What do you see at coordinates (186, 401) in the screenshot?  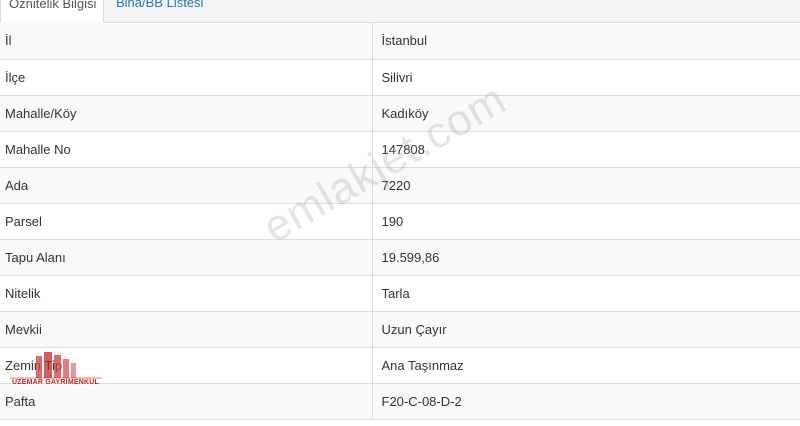 I see `row-label: Pafta` at bounding box center [186, 401].